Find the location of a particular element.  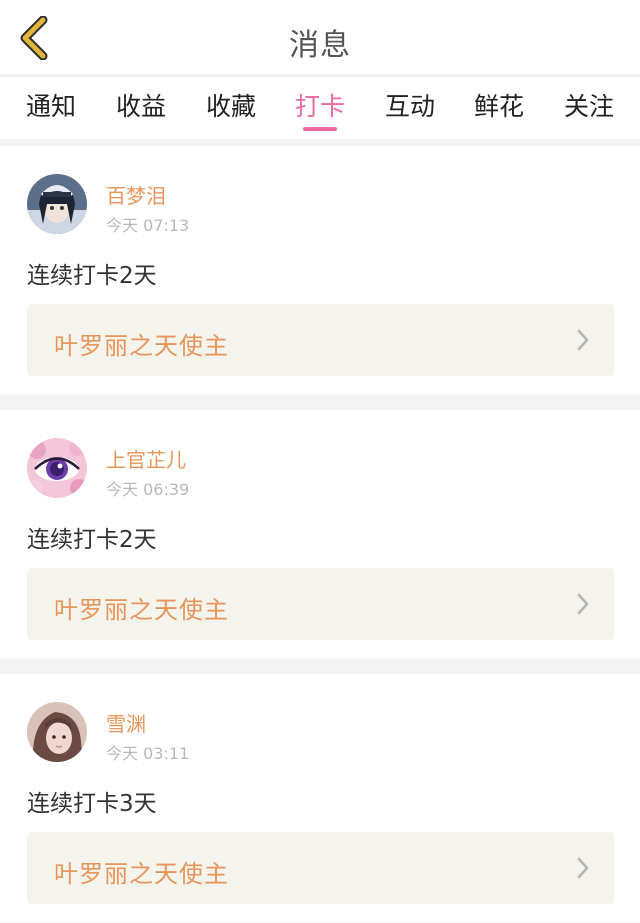

tab-checkin: 打卡 is located at coordinates (320, 109).